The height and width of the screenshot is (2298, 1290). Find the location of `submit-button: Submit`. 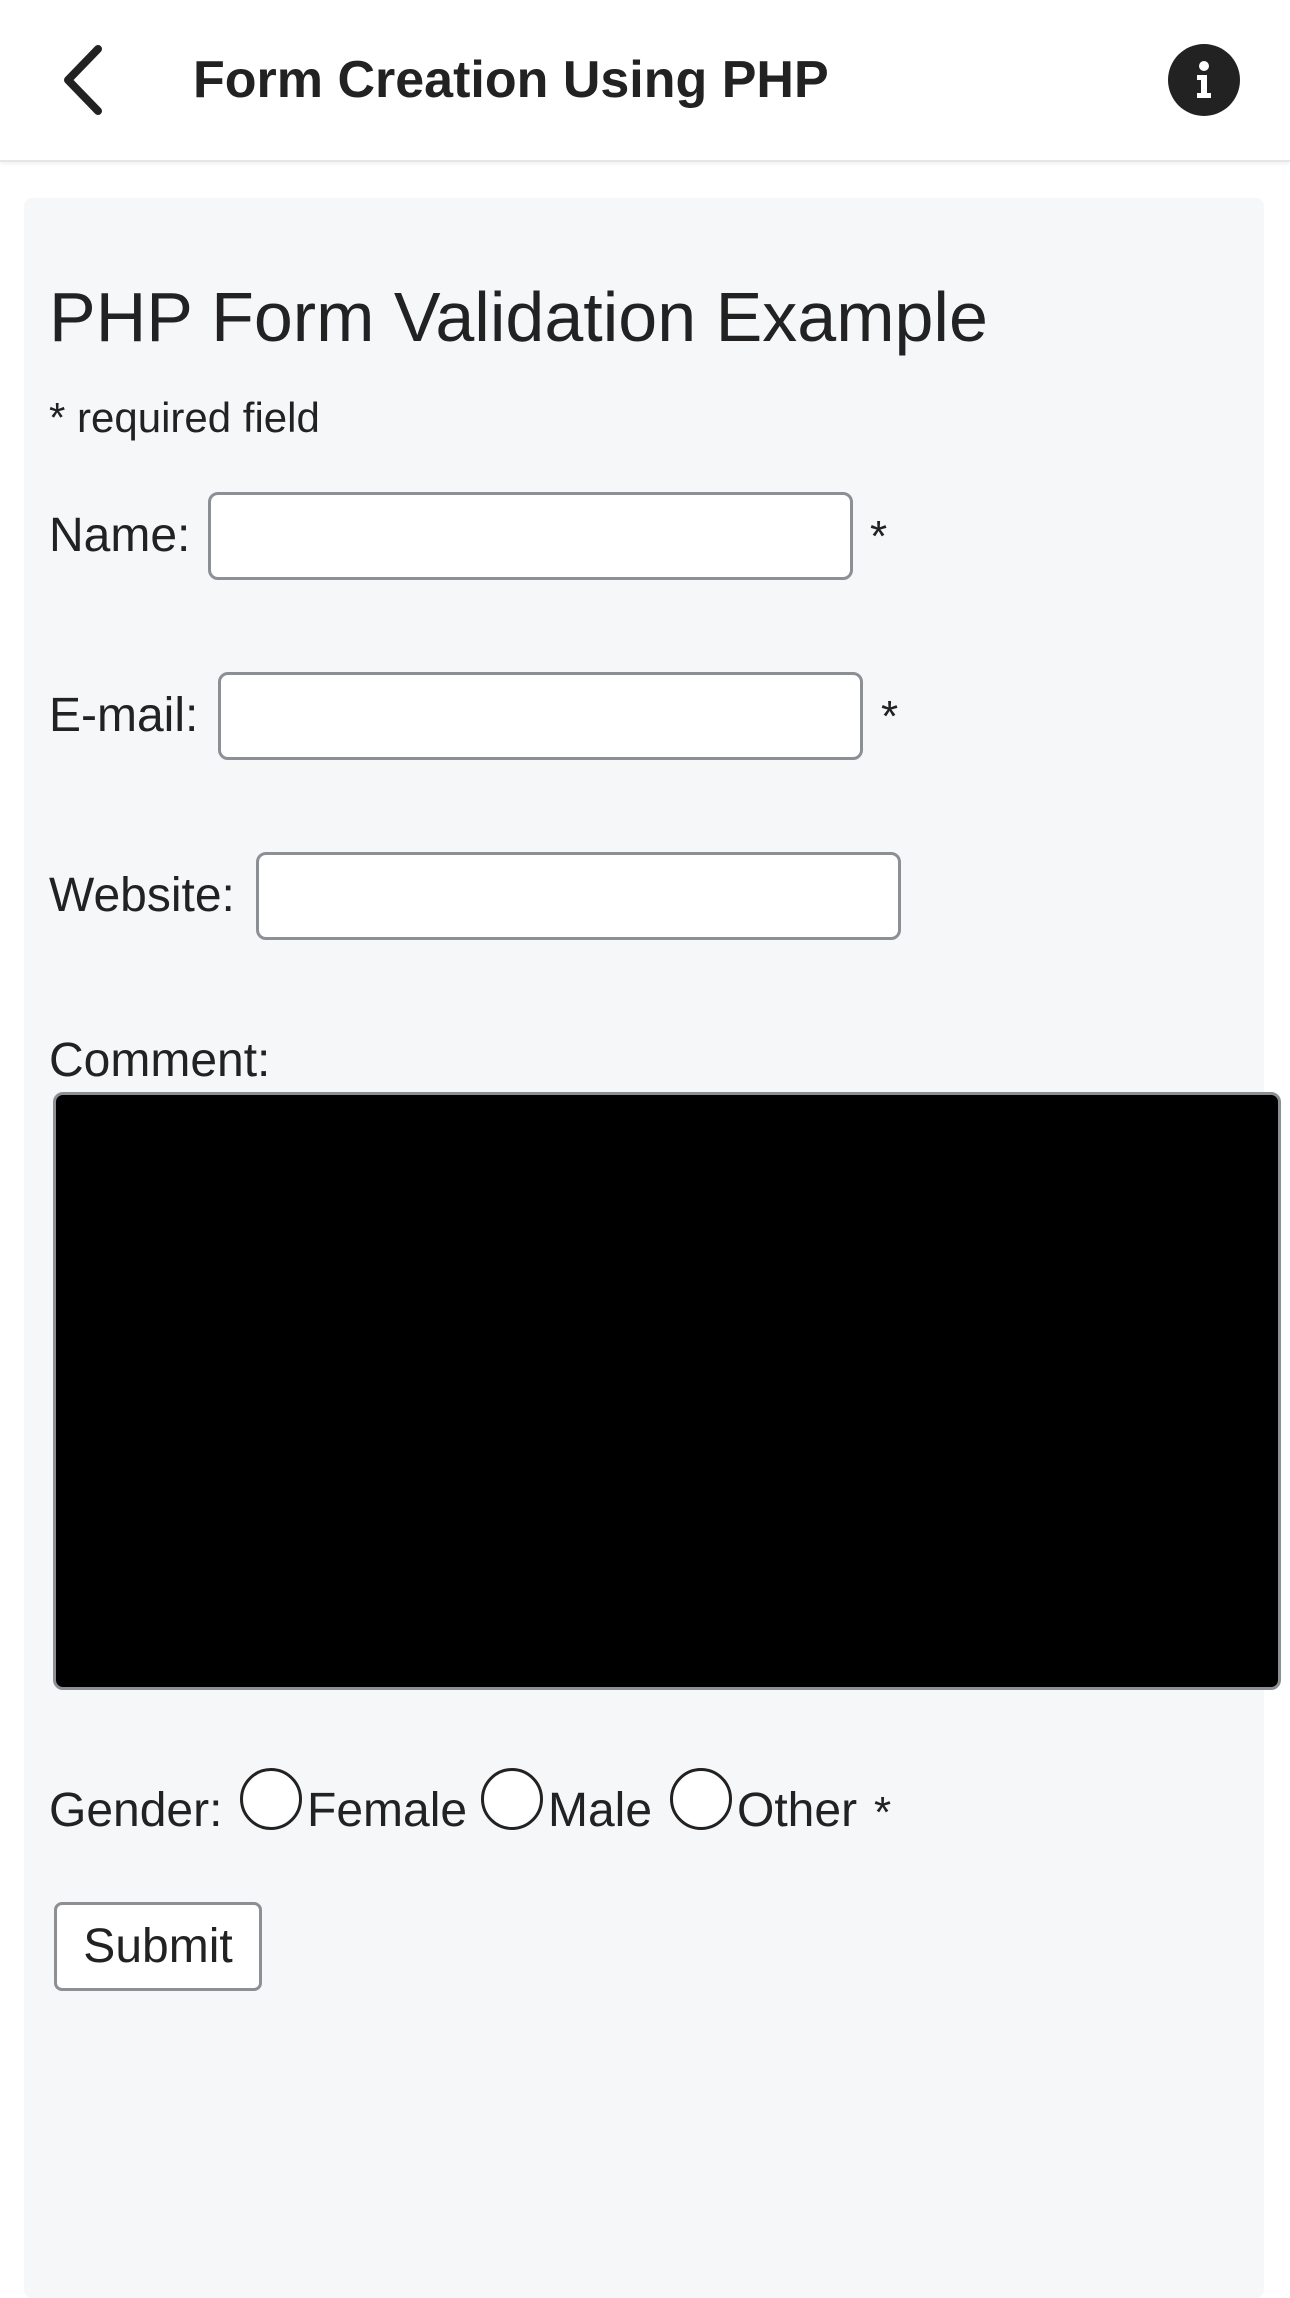

submit-button: Submit is located at coordinates (158, 1946).